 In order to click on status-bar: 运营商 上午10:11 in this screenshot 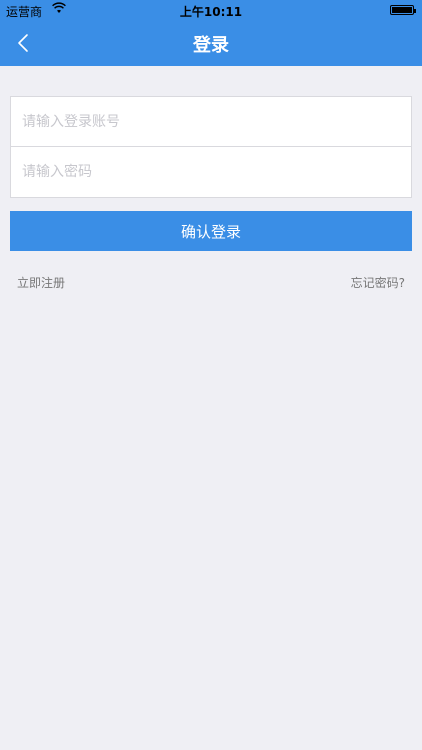, I will do `click(211, 10)`.